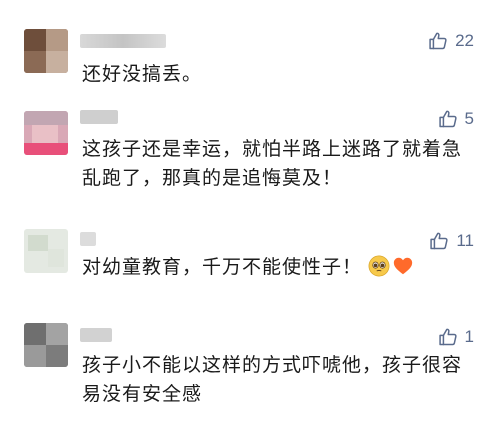  Describe the element at coordinates (142, 74) in the screenshot. I see `comment-text: 还好没搞丢。` at that location.